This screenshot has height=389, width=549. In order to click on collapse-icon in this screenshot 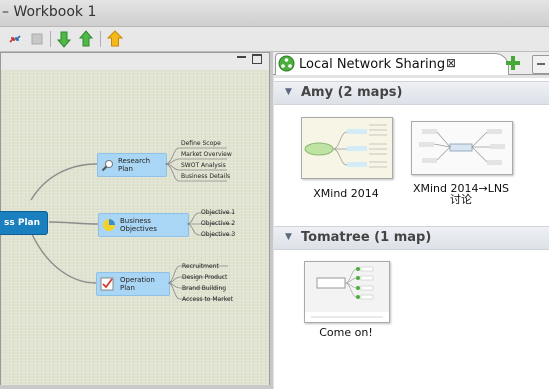, I will do `click(540, 64)`.